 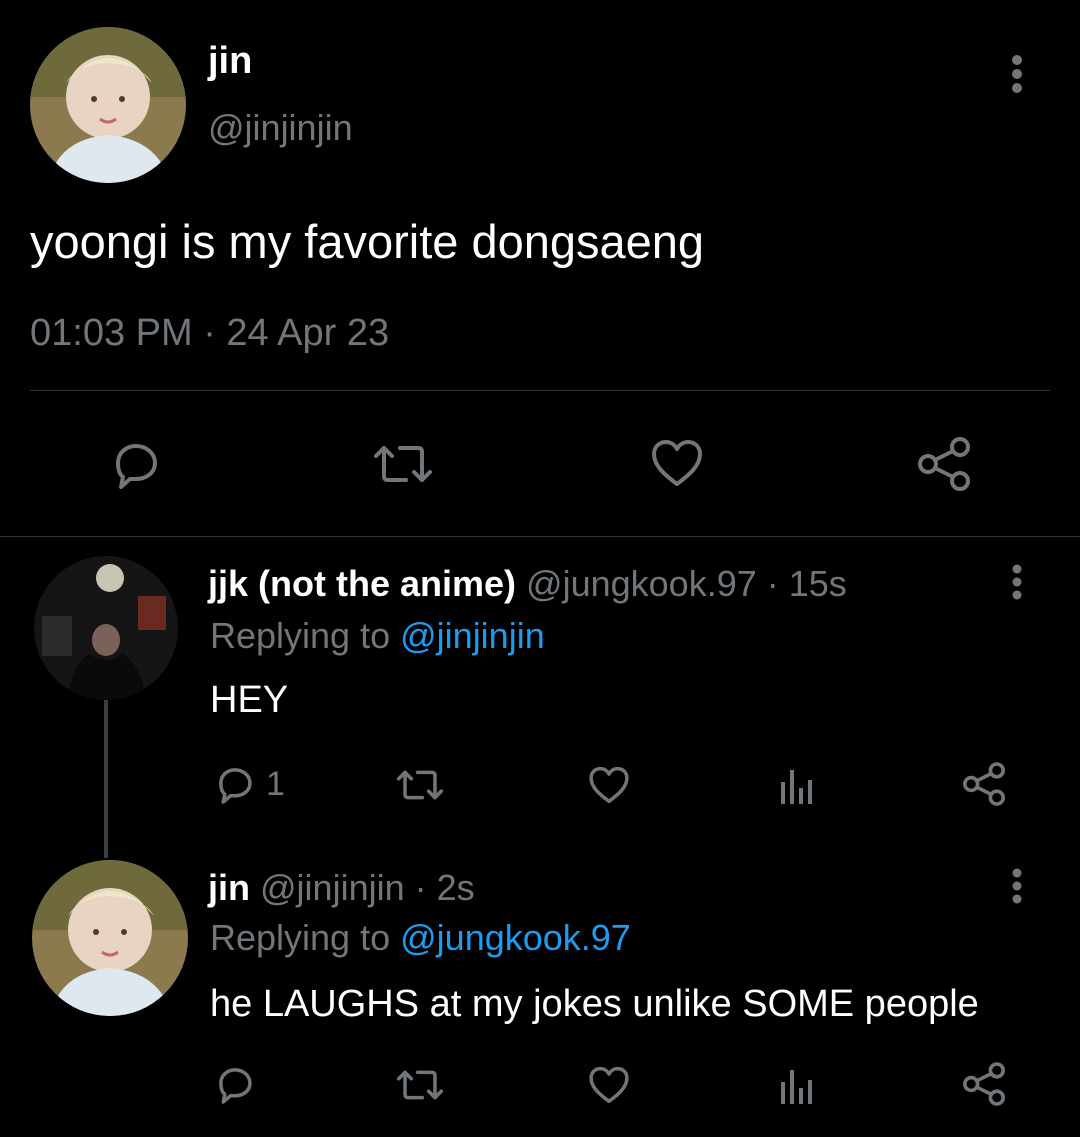 I want to click on tweet-age: · 2s, so click(x=445, y=887).